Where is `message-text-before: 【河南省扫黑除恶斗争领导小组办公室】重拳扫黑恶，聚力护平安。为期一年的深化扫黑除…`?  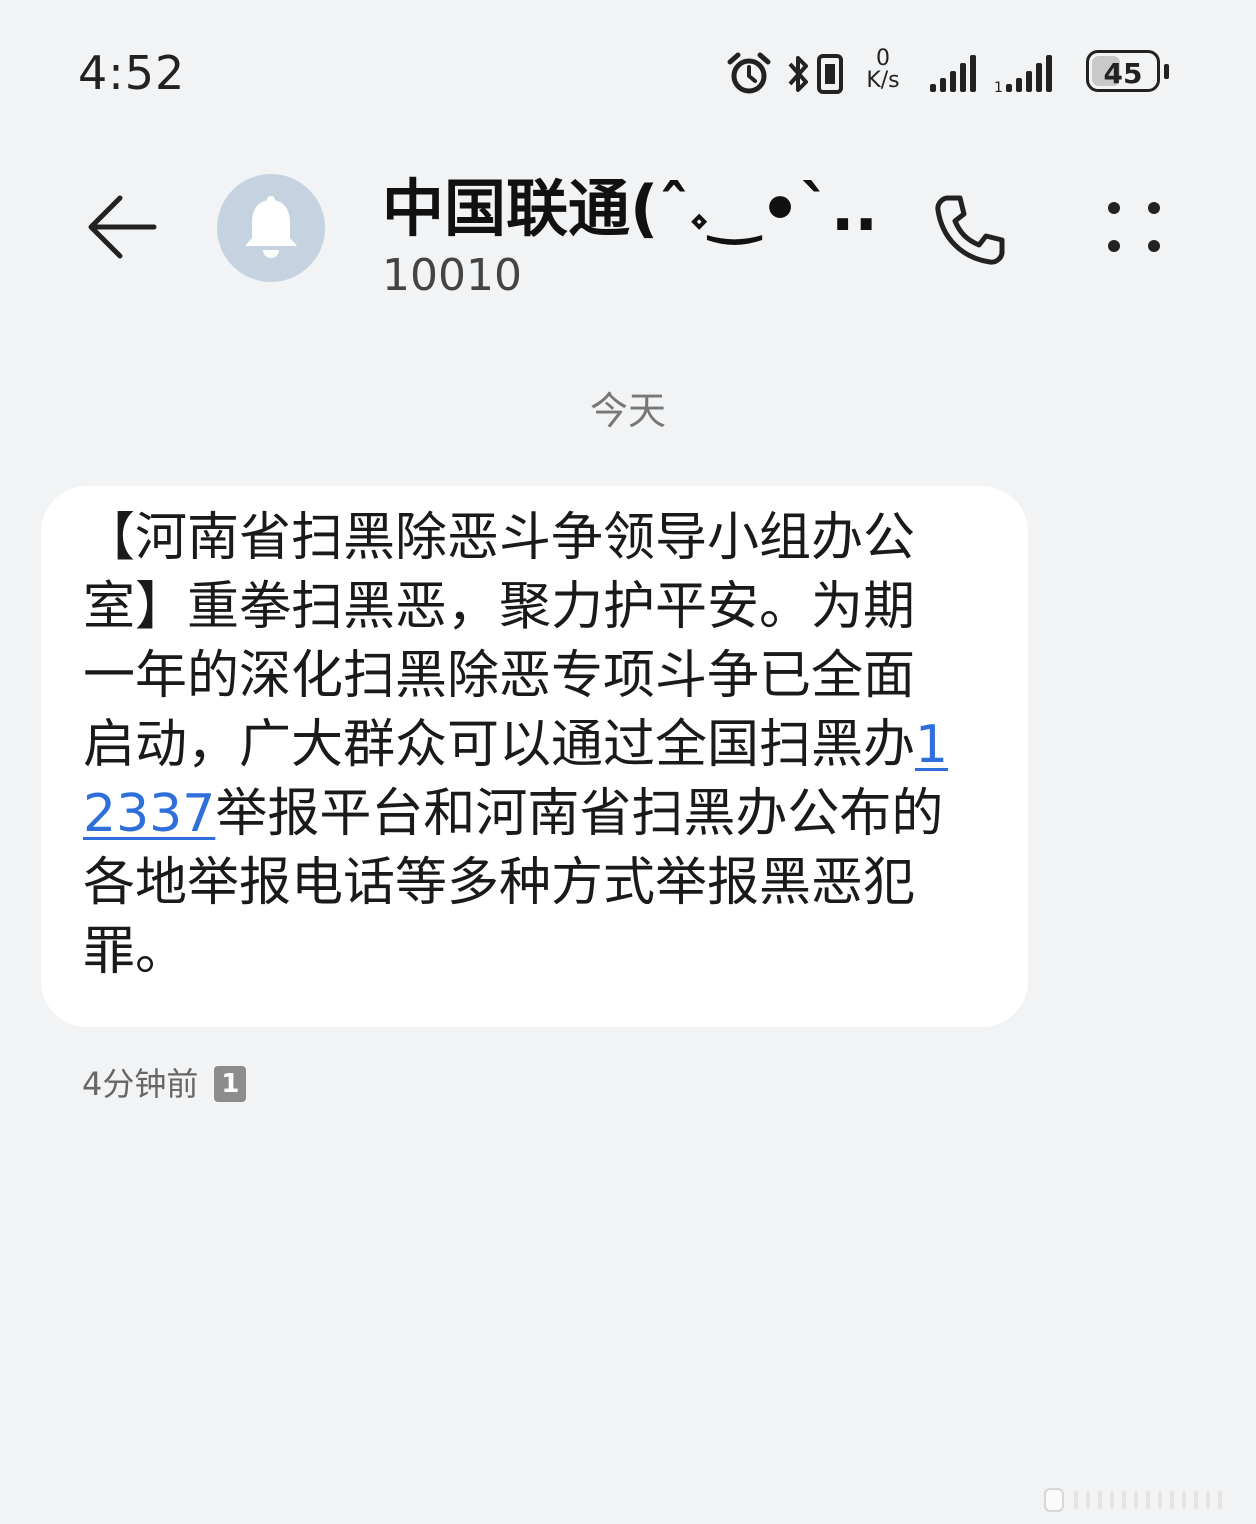 message-text-before: 【河南省扫黑除恶斗争领导小组办公室】重拳扫黑恶，聚力护平安。为期一年的深化扫黑除… is located at coordinates (499, 641).